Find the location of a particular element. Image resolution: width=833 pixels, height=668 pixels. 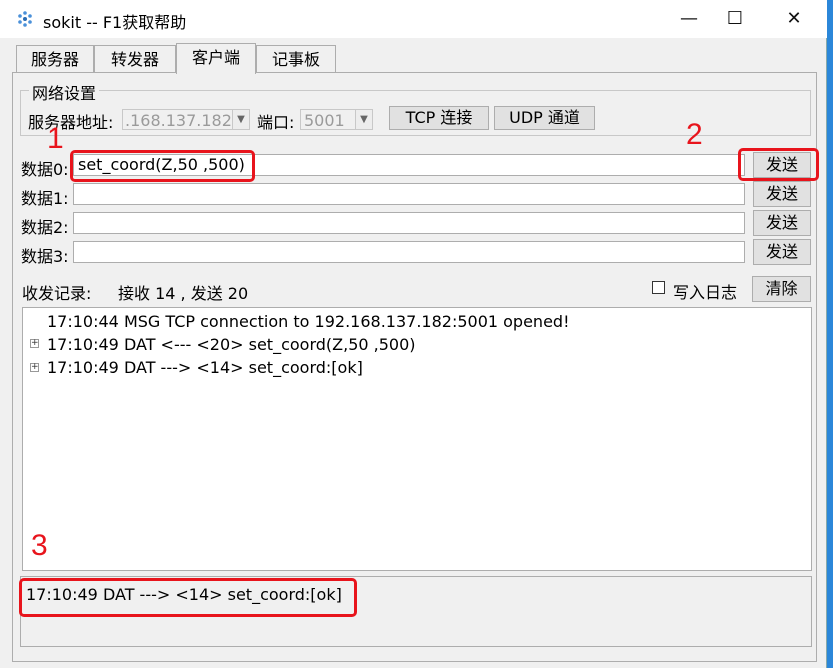

tab-forwarder: 转发器 is located at coordinates (135, 59).